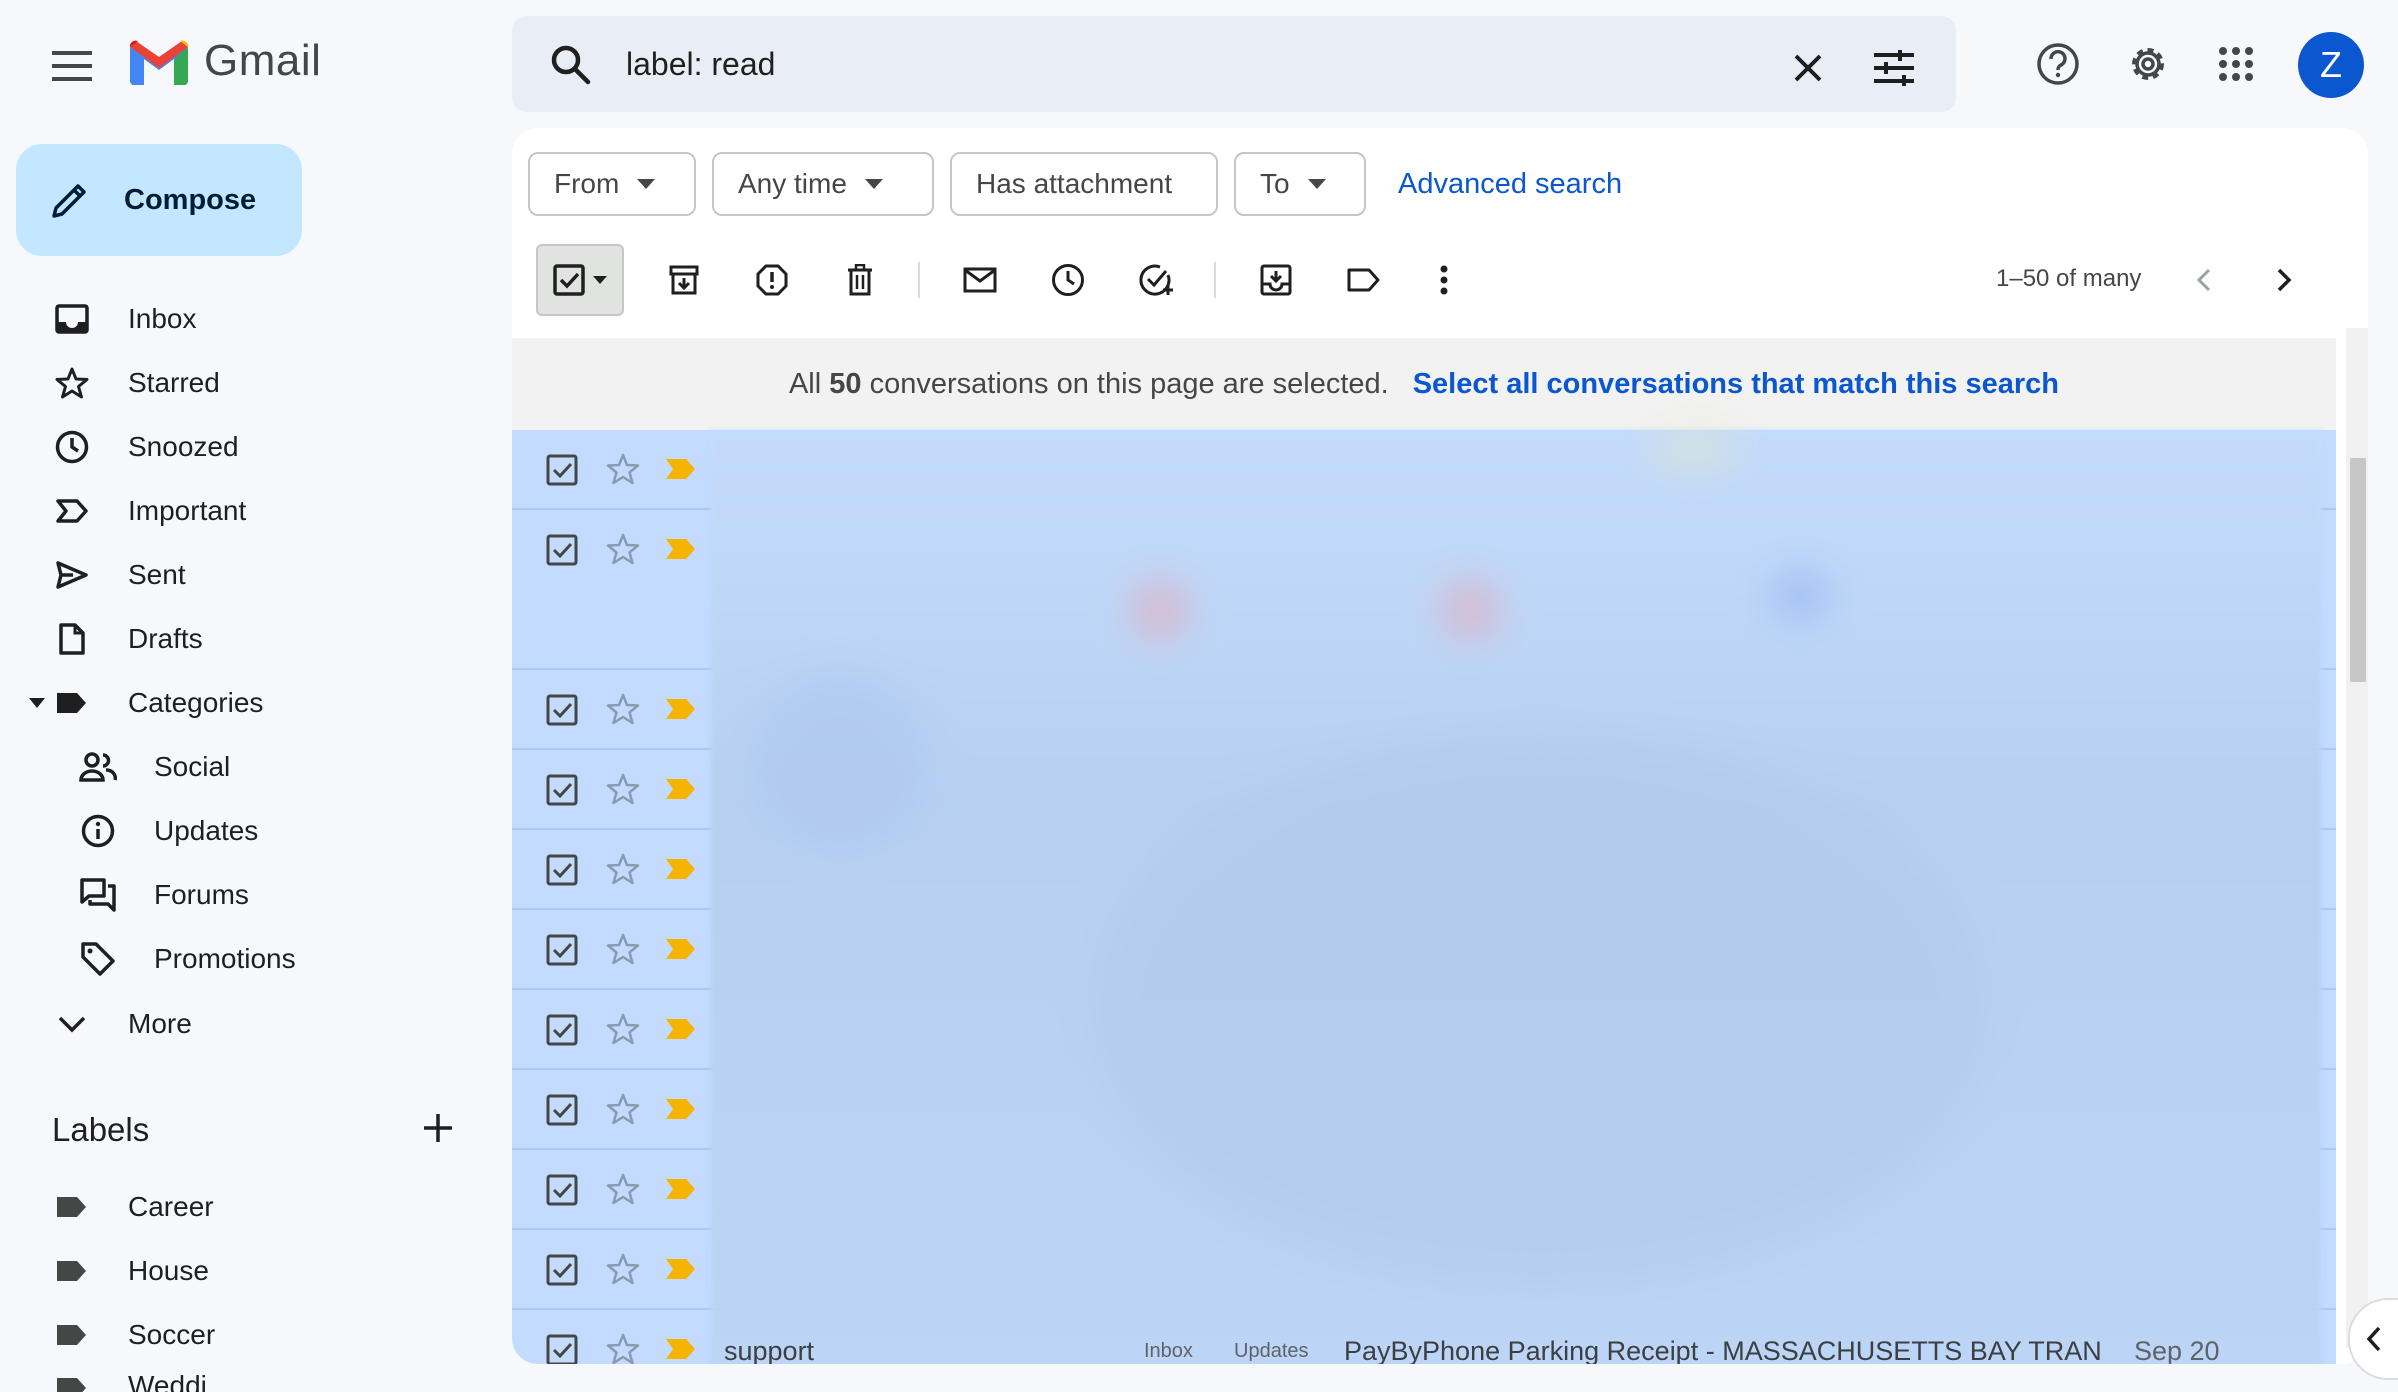 This screenshot has height=1392, width=2398. What do you see at coordinates (240, 447) in the screenshot?
I see `sidebar-item-snoozed: Snoozed` at bounding box center [240, 447].